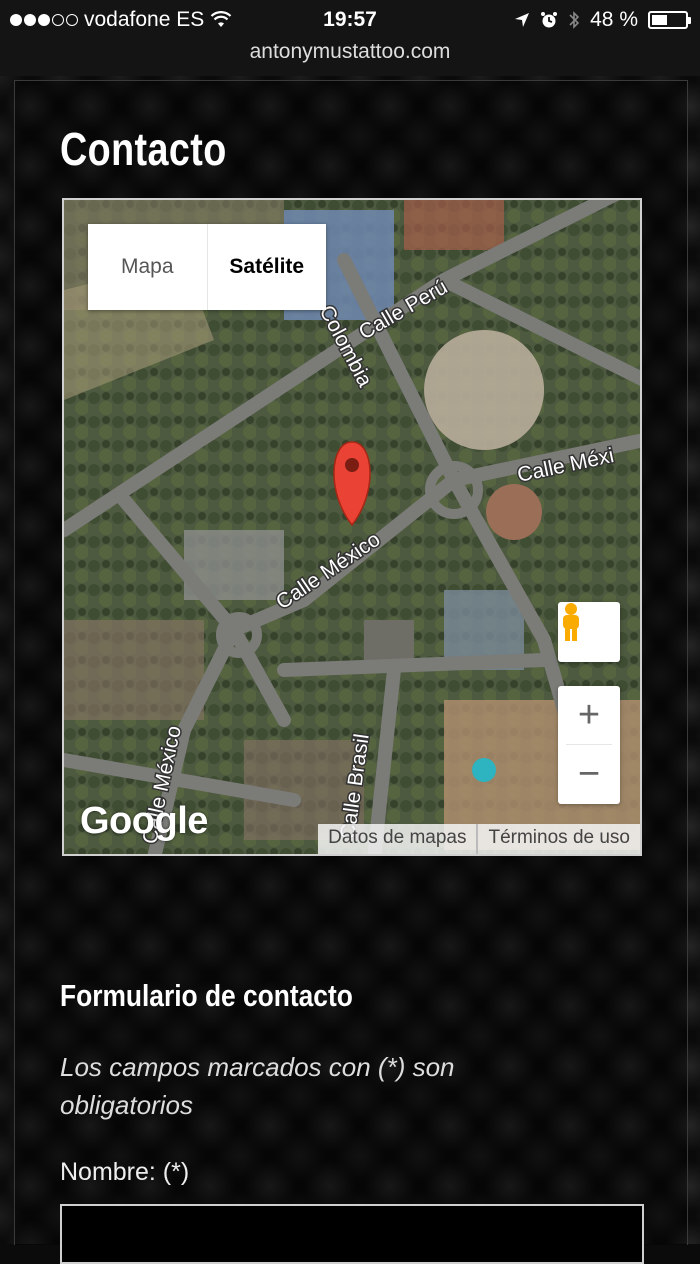 The image size is (700, 1264). Describe the element at coordinates (574, 20) in the screenshot. I see `bluetooth-icon` at that location.